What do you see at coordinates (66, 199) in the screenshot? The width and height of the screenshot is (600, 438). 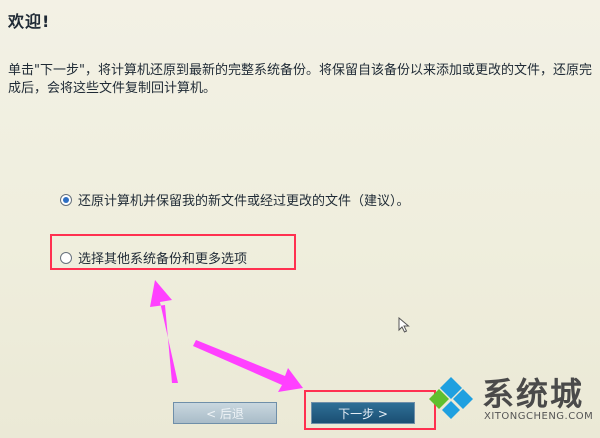 I see `radio-selected-icon` at bounding box center [66, 199].